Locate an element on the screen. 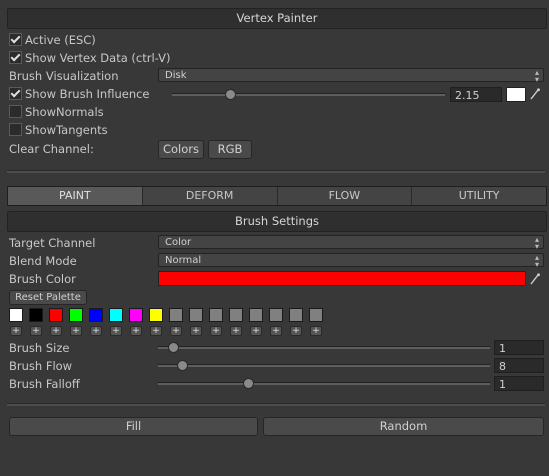 The image size is (549, 476). show-normals-toggle: ShowNormals is located at coordinates (56, 112).